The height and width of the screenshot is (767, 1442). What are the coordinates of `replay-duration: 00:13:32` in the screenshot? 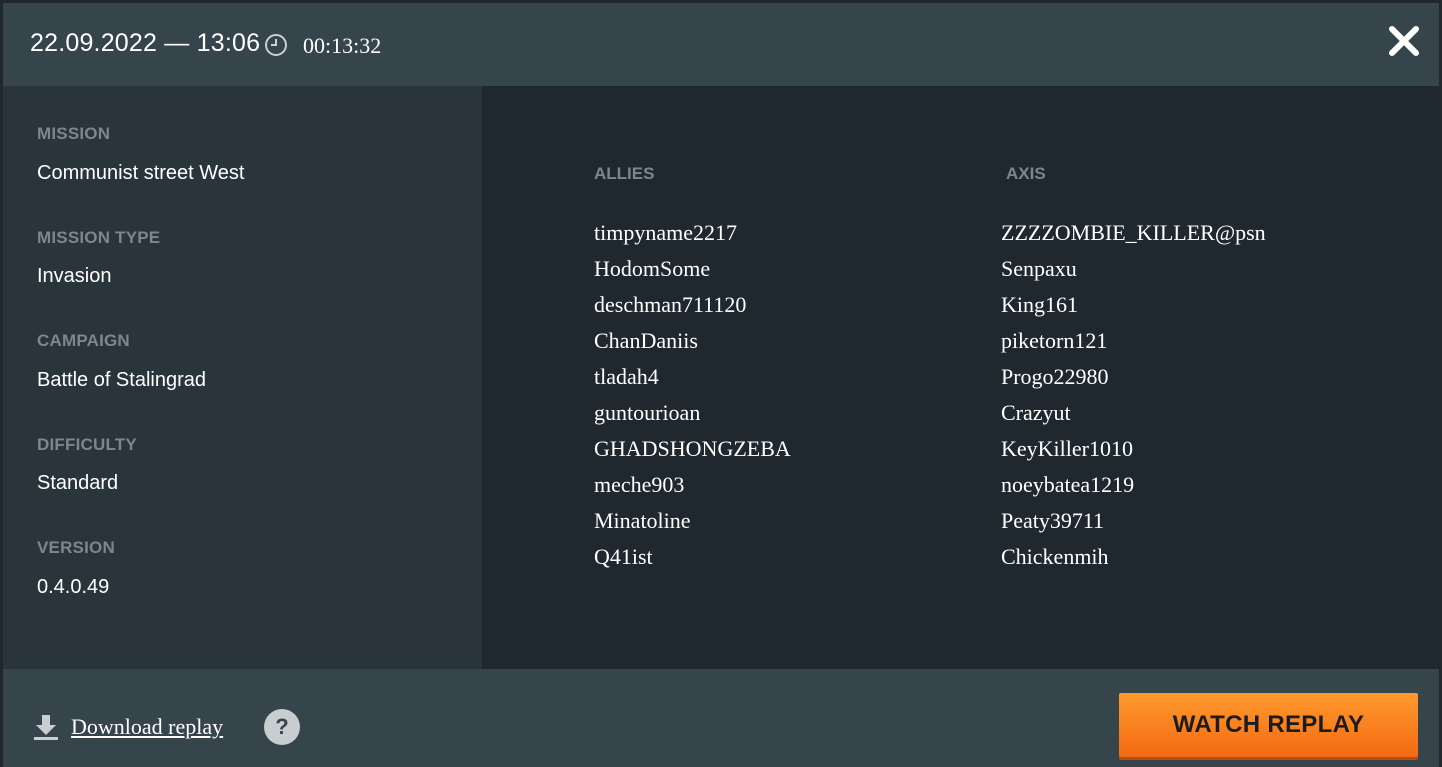 It's located at (342, 45).